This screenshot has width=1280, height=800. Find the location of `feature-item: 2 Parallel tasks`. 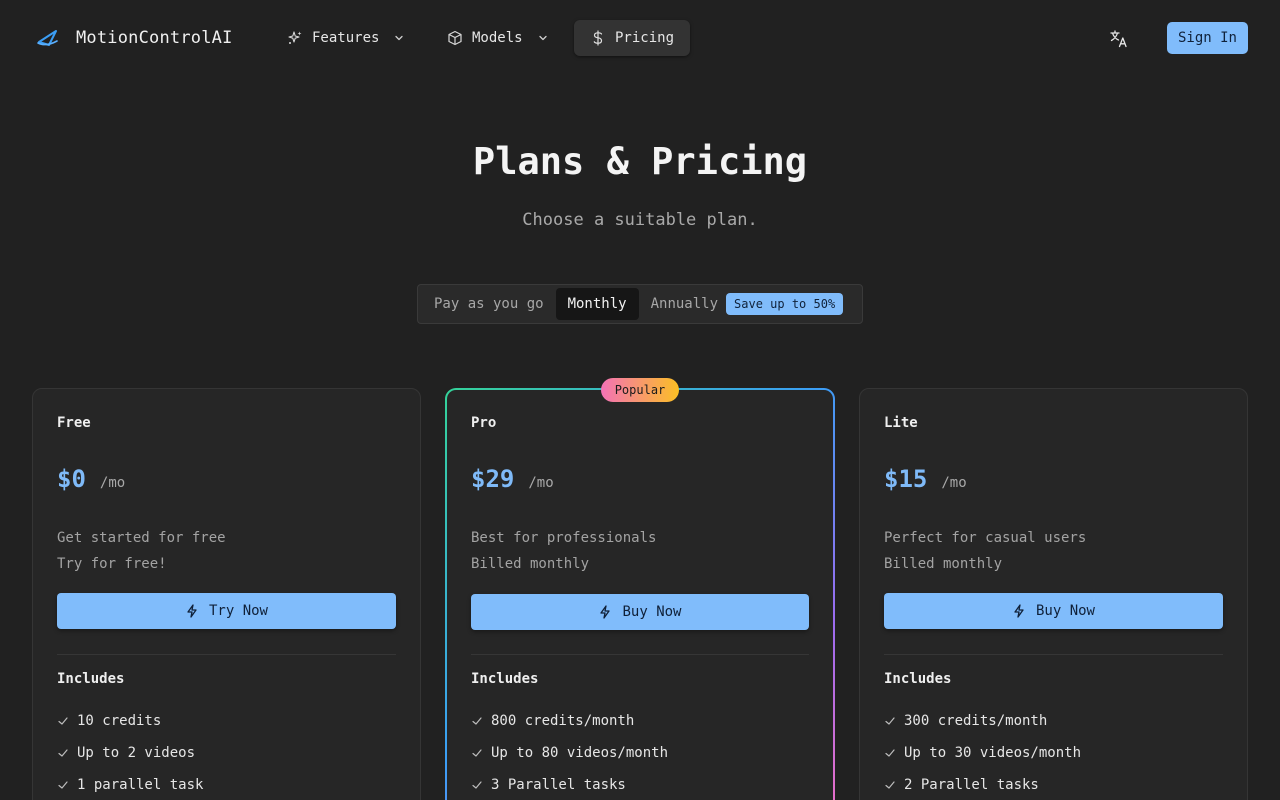

feature-item: 2 Parallel tasks is located at coordinates (982, 784).